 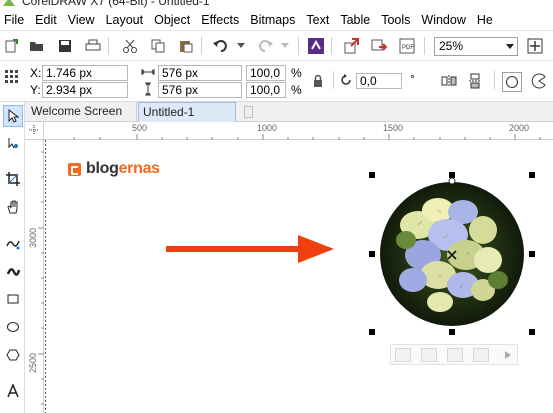 I want to click on menu-object: Object, so click(x=172, y=20).